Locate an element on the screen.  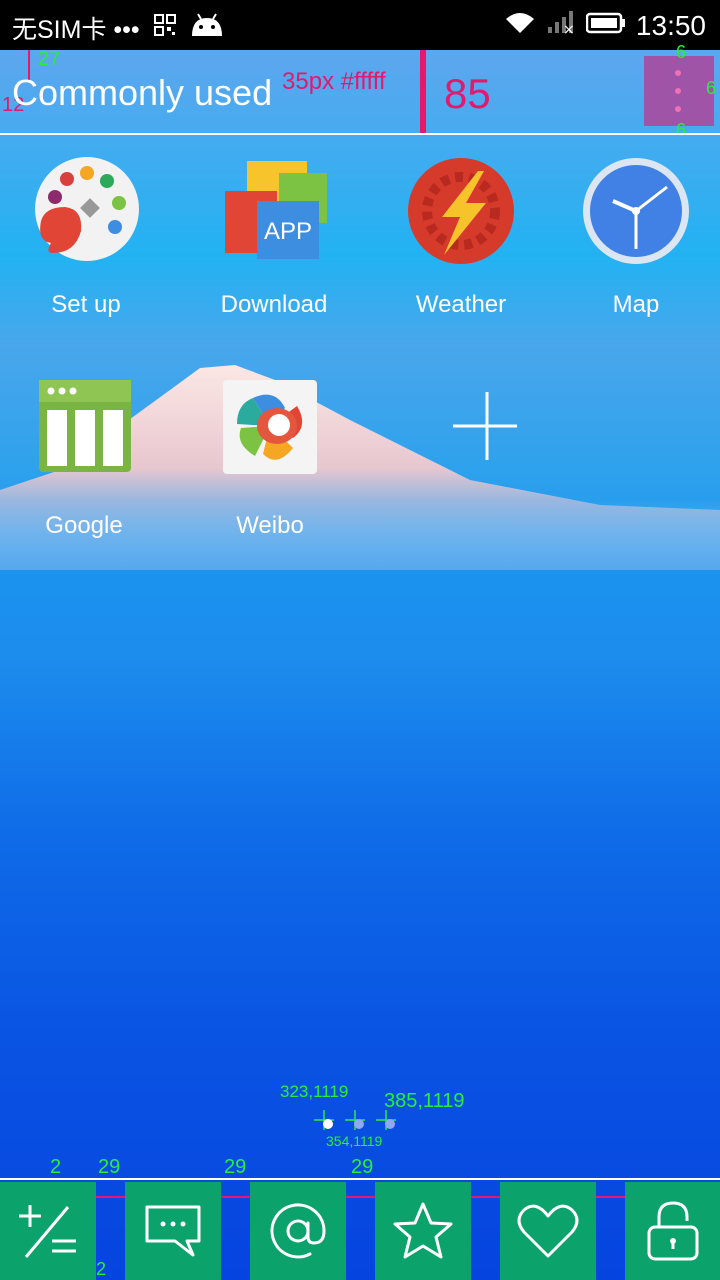
favorite-button is located at coordinates (423, 1231).